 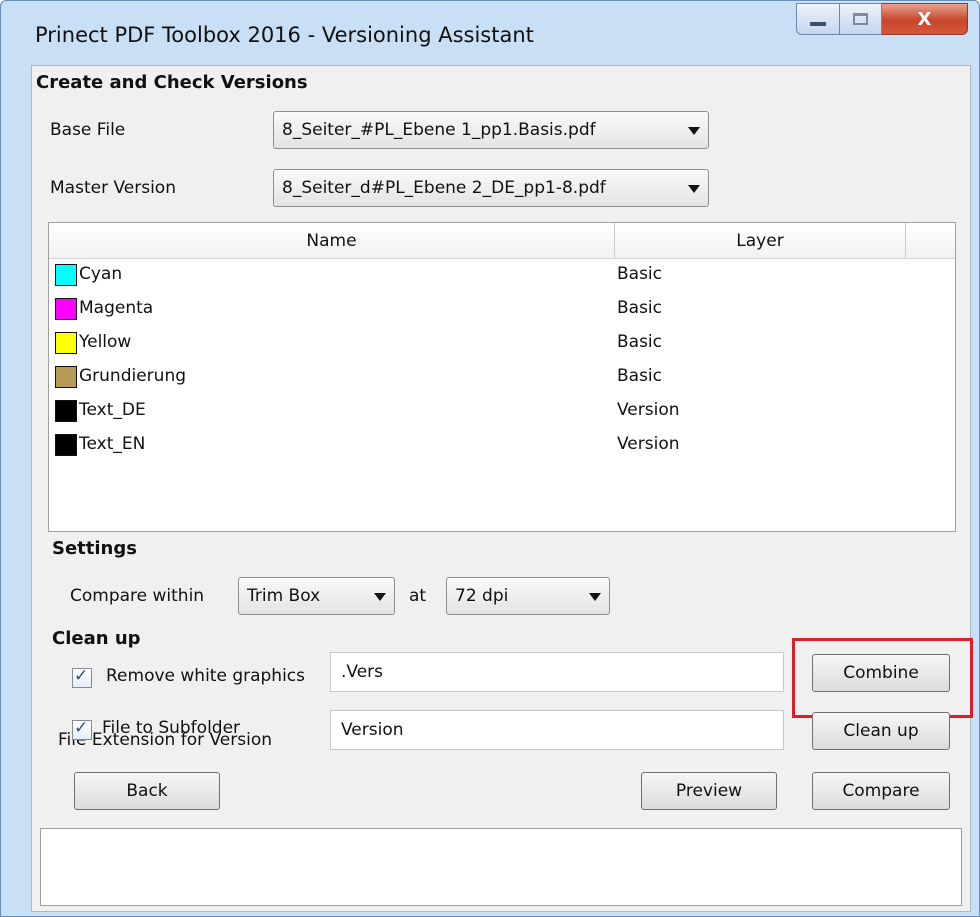 I want to click on remove-white-label: Remove white graphics, so click(x=206, y=676).